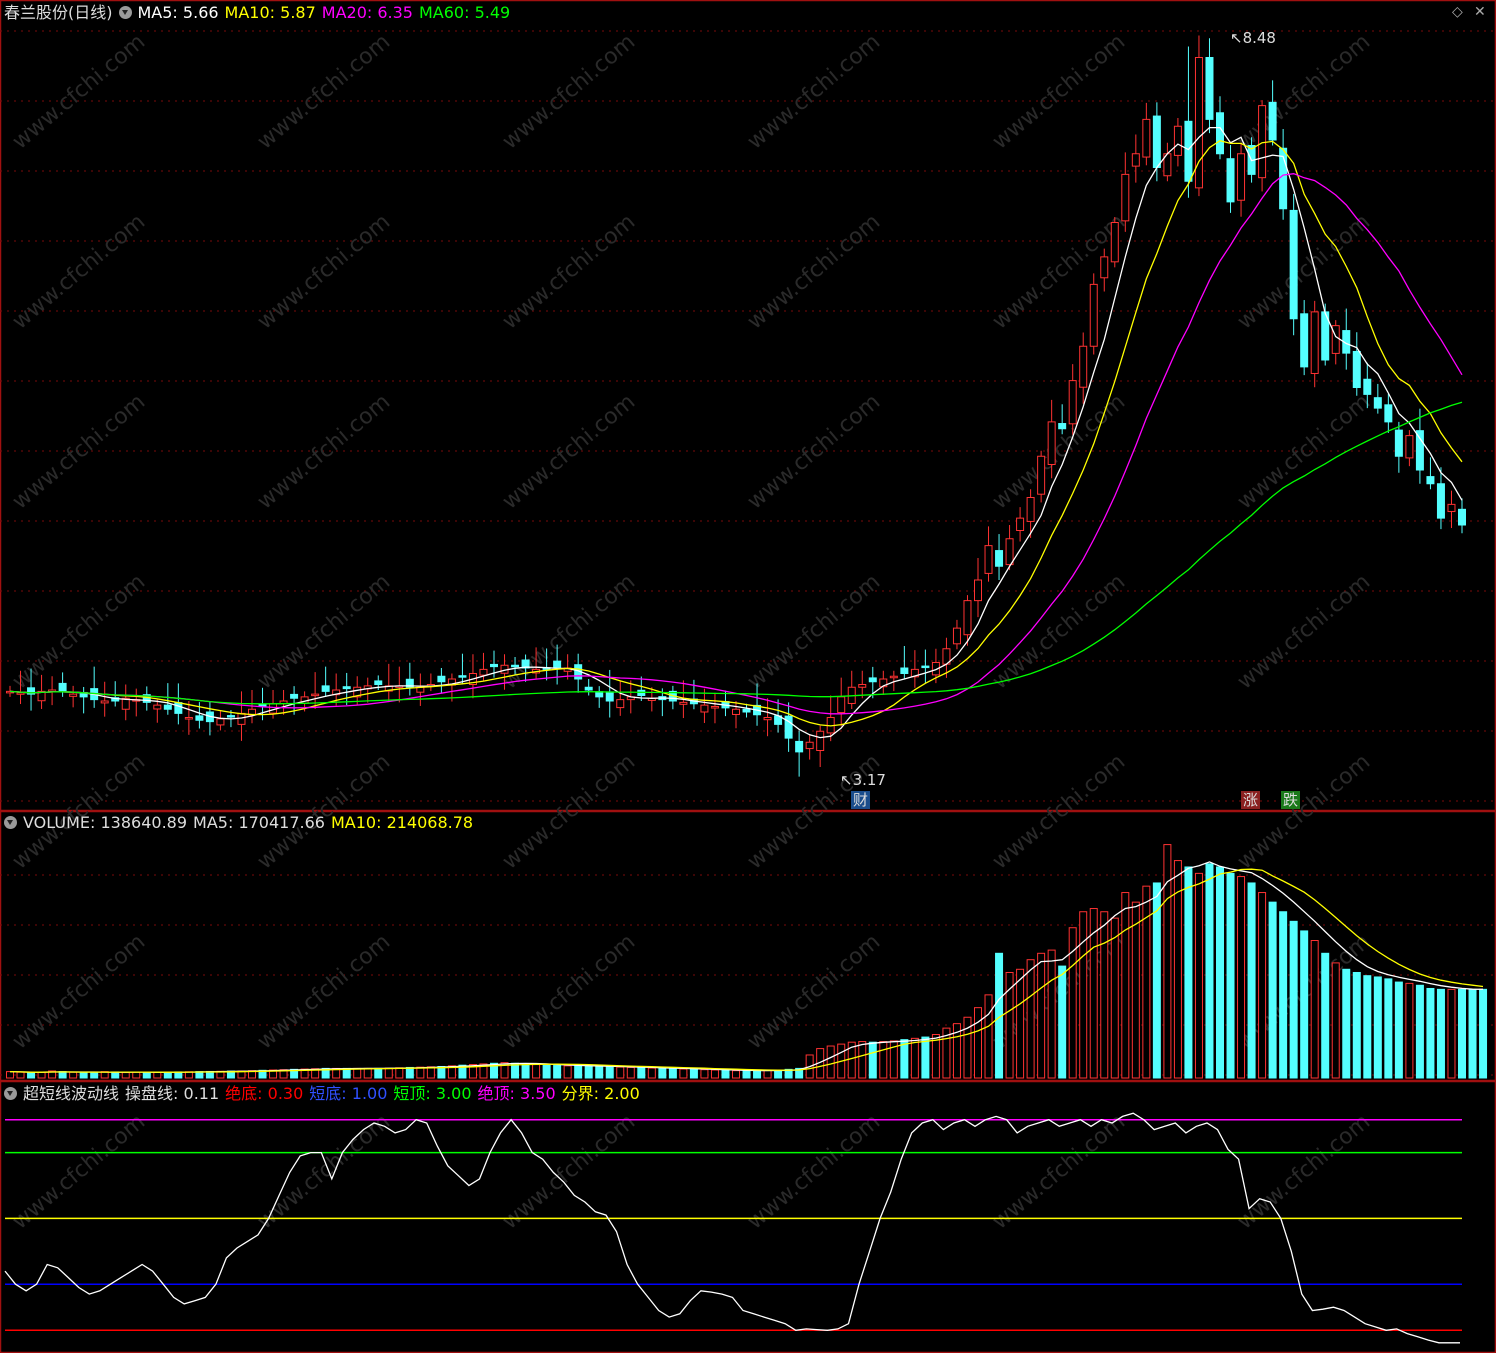 The width and height of the screenshot is (1496, 1353). Describe the element at coordinates (1291, 800) in the screenshot. I see `fall-tag: 跌` at that location.